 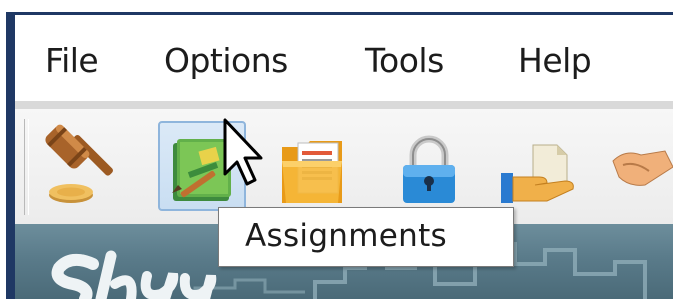 What do you see at coordinates (429, 169) in the screenshot?
I see `lock-icon` at bounding box center [429, 169].